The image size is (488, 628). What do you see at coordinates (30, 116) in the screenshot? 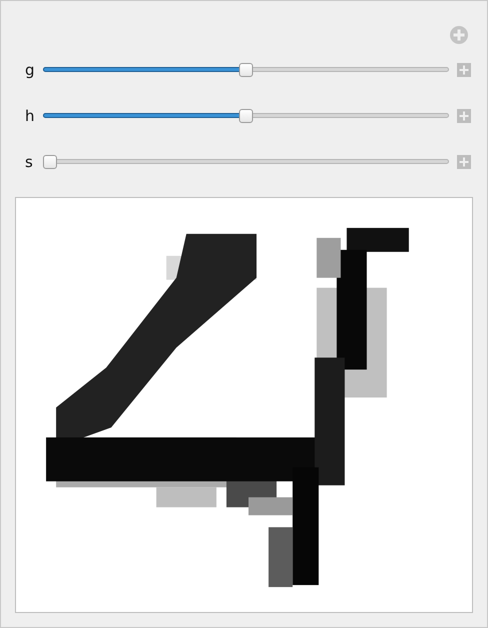
I see `slider-label: h` at bounding box center [30, 116].